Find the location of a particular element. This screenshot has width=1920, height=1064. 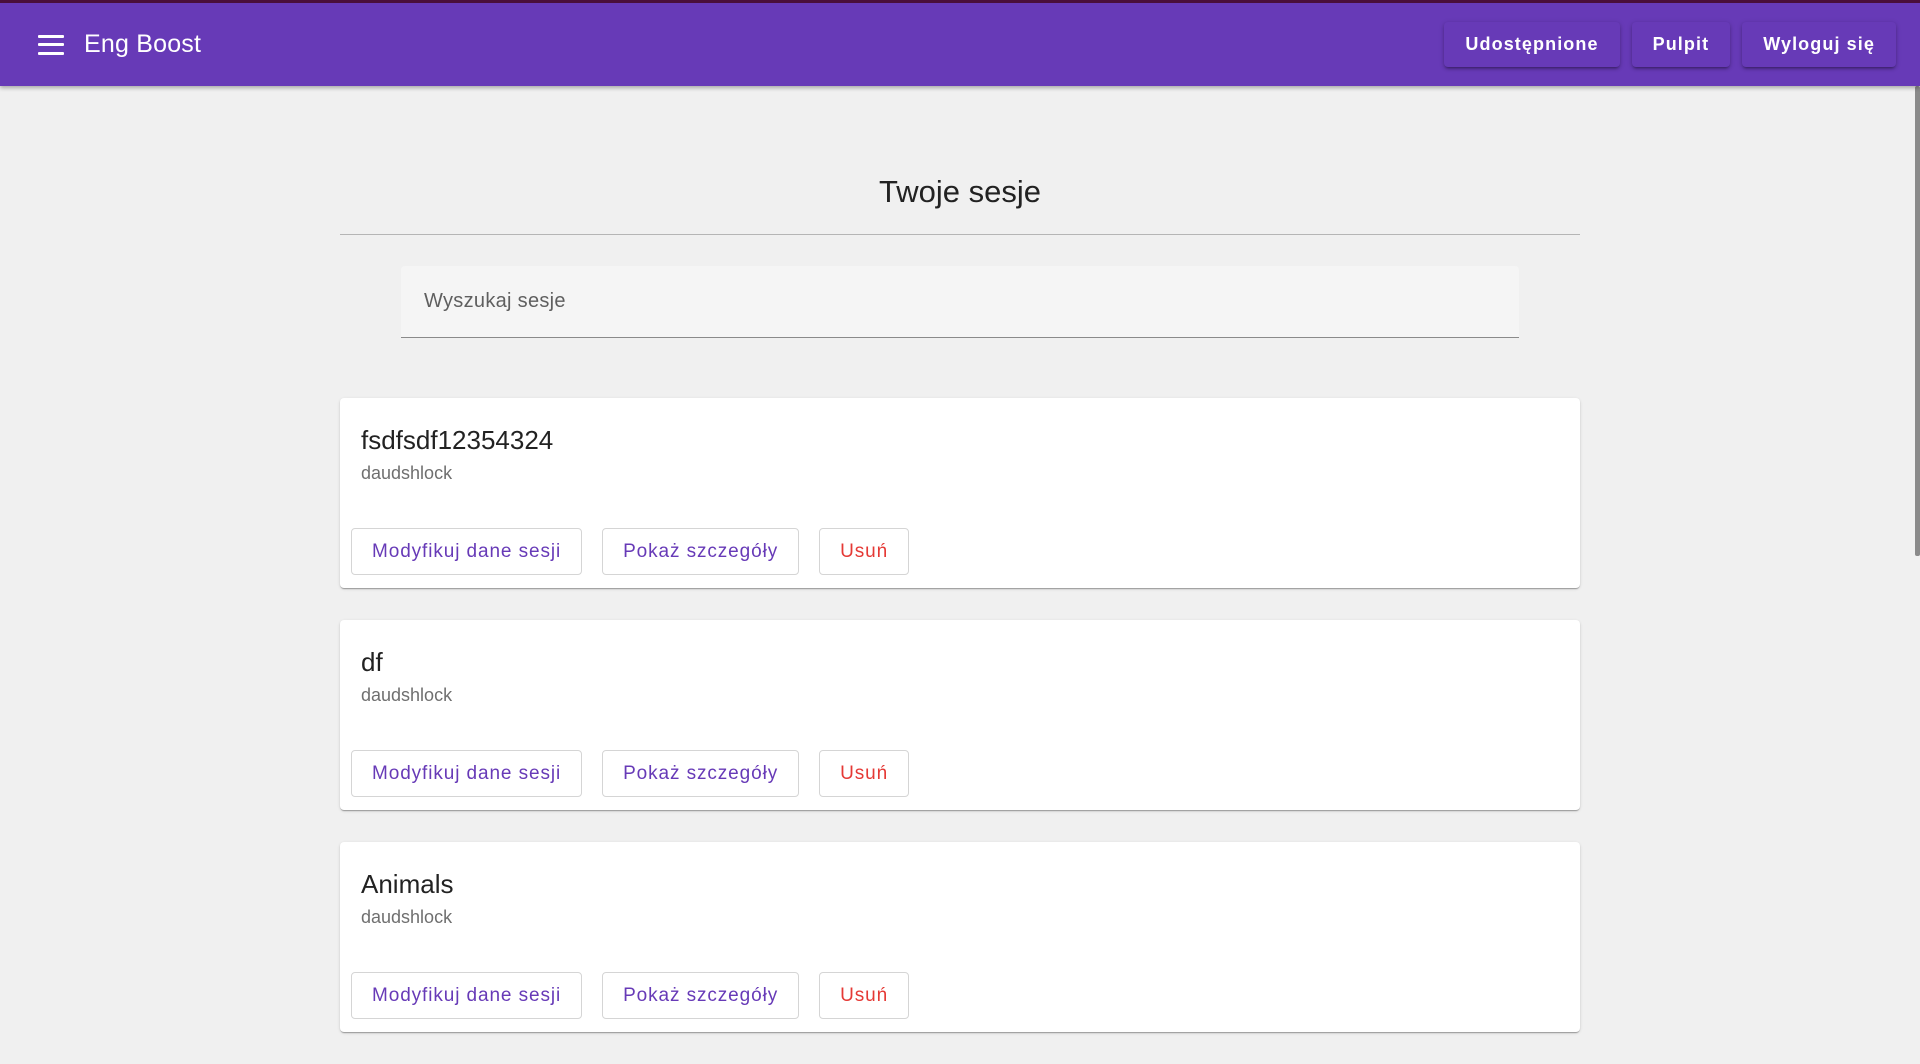

logout-button: Wyloguj się is located at coordinates (1819, 44).